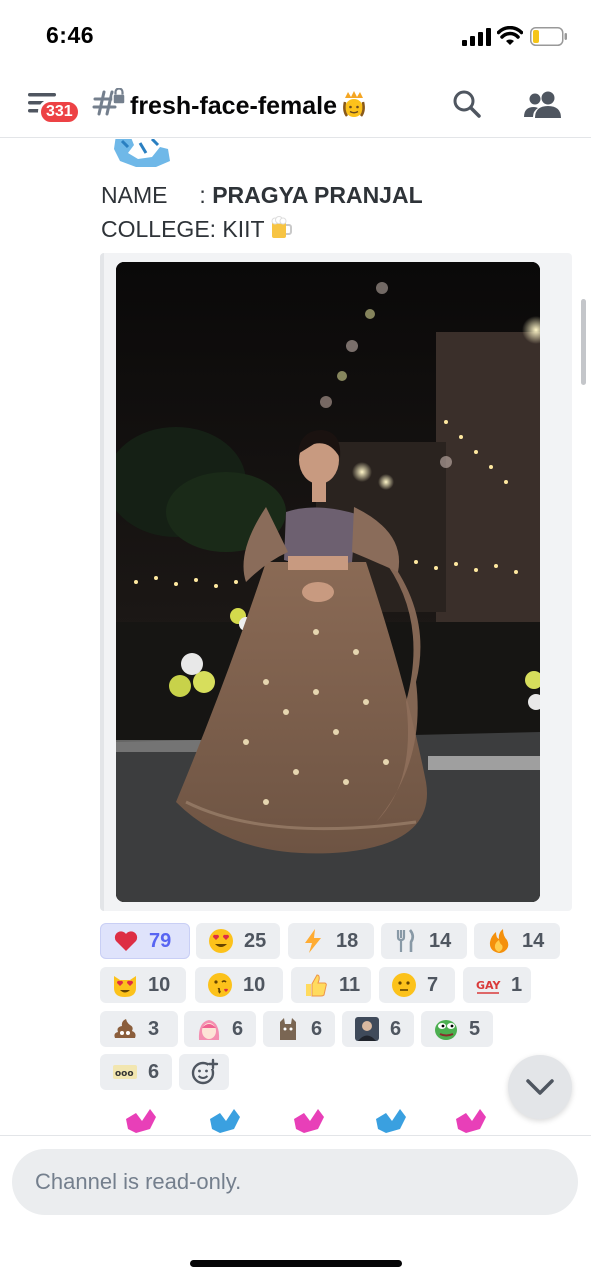 Image resolution: width=591 pixels, height=1280 pixels. Describe the element at coordinates (417, 985) in the screenshot. I see `reaction-neutral-face: 7` at that location.